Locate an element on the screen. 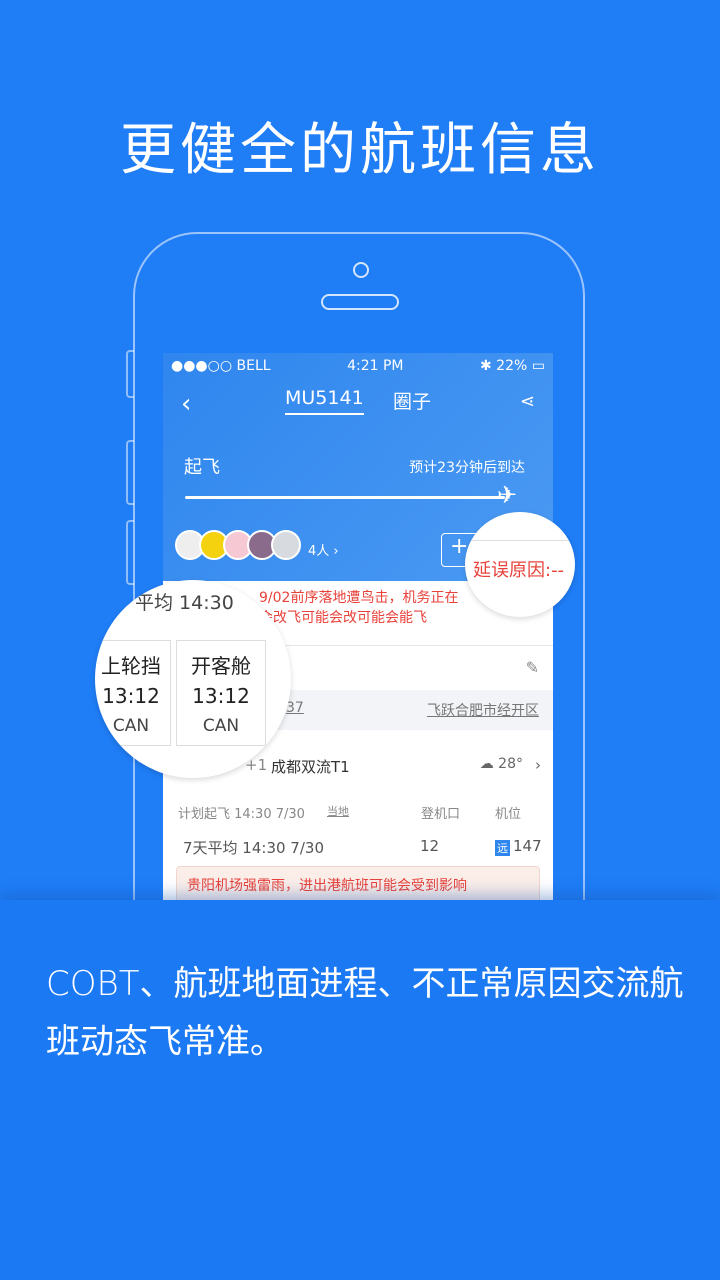  tab-circle: 圈子 is located at coordinates (412, 400).